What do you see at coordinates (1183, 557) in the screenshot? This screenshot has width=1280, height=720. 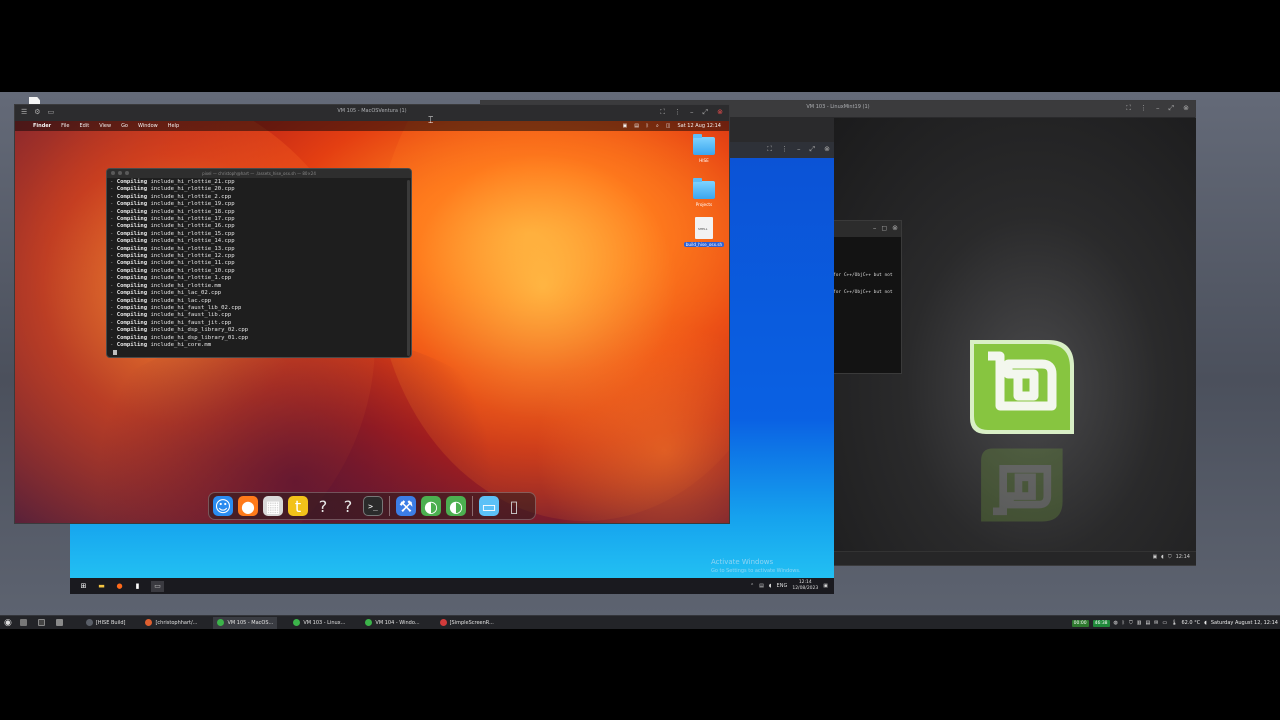 I see `mint-clock: 12:14` at bounding box center [1183, 557].